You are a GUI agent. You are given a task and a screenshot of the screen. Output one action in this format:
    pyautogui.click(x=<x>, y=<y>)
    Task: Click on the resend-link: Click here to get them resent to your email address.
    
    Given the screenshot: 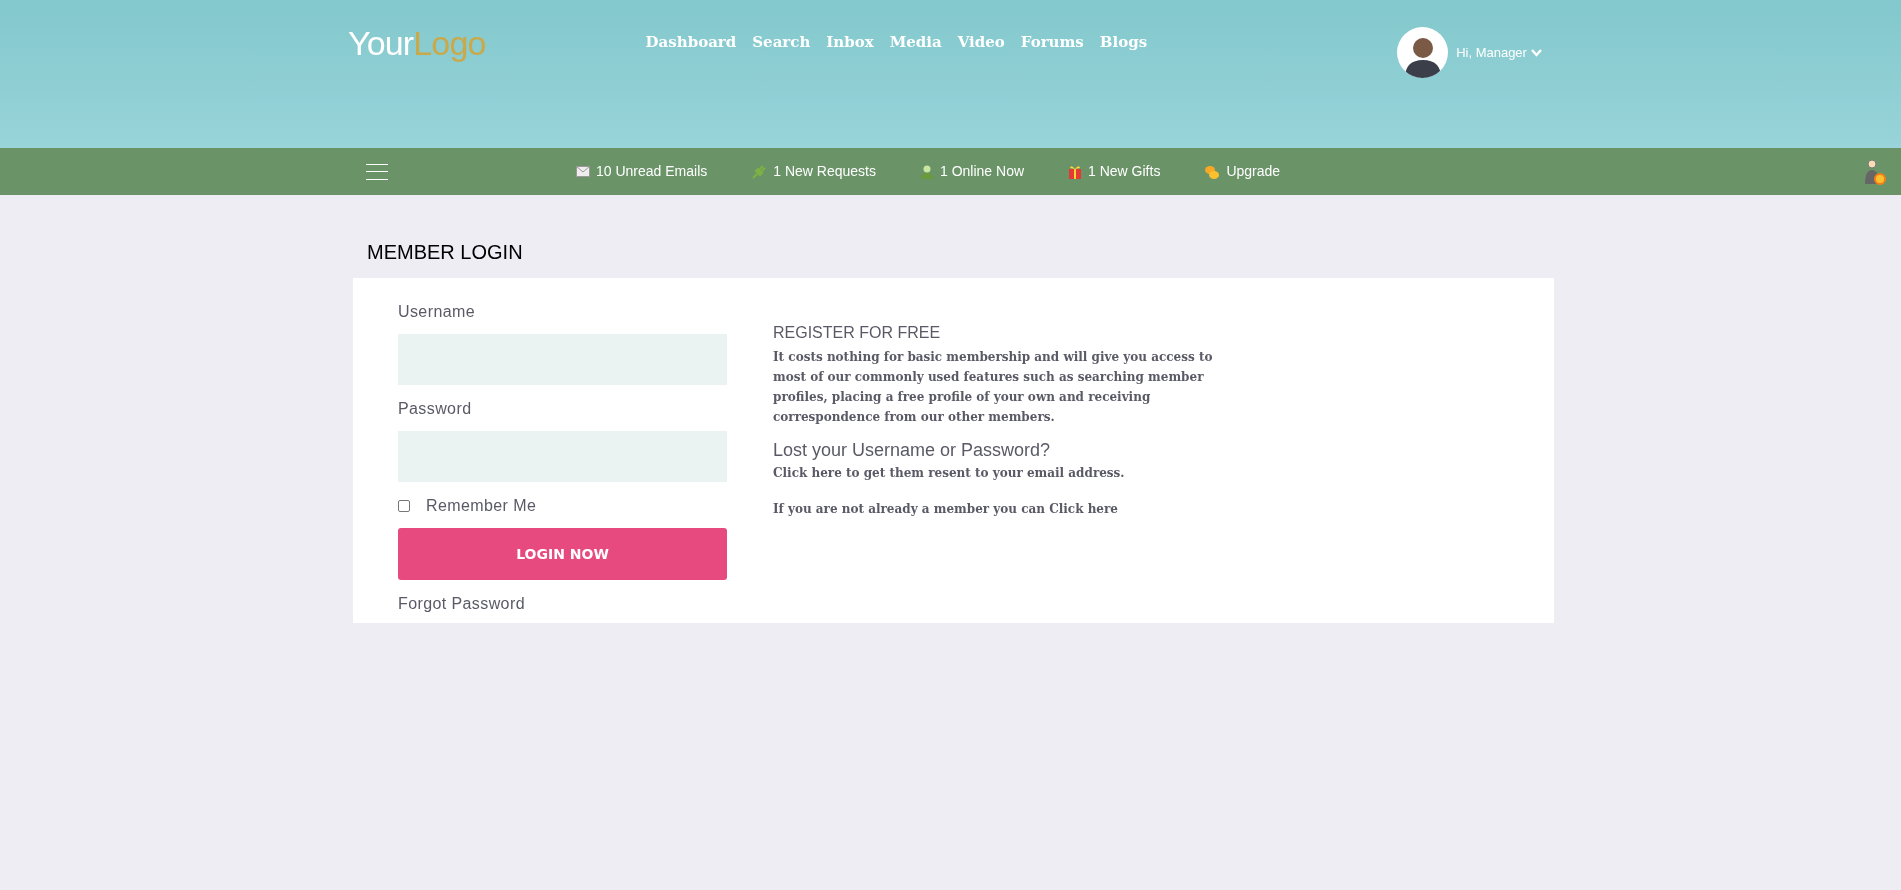 What is the action you would take?
    pyautogui.click(x=1000, y=473)
    